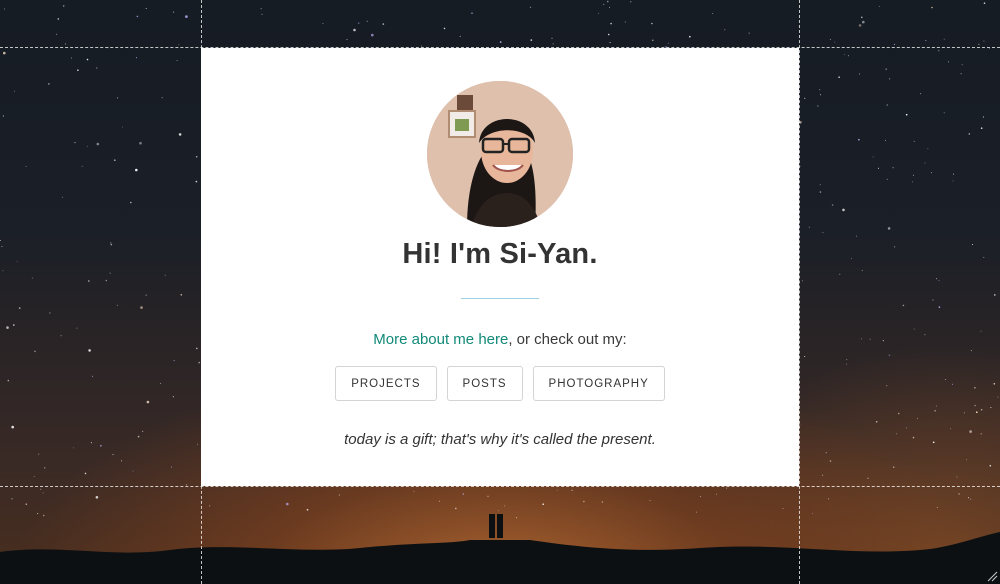 The width and height of the screenshot is (1000, 584). Describe the element at coordinates (440, 339) in the screenshot. I see `about-me-link: More about me here` at that location.